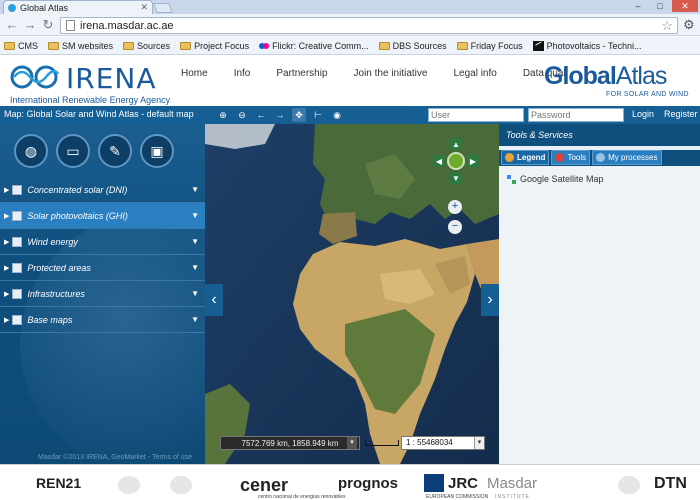  What do you see at coordinates (455, 227) in the screenshot?
I see `map-zoom-out-button: −` at bounding box center [455, 227].